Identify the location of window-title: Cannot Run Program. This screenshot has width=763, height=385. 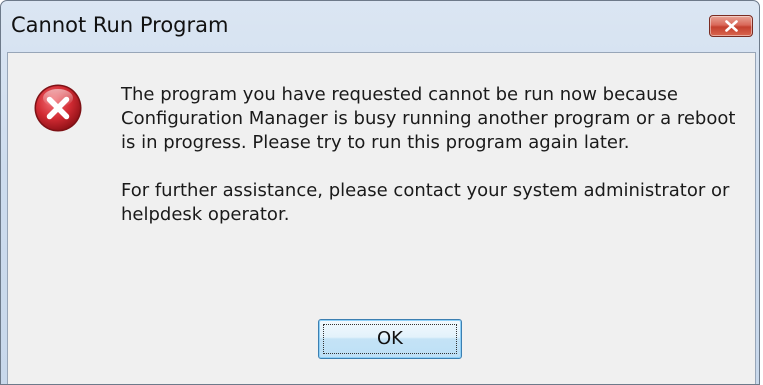
(120, 25).